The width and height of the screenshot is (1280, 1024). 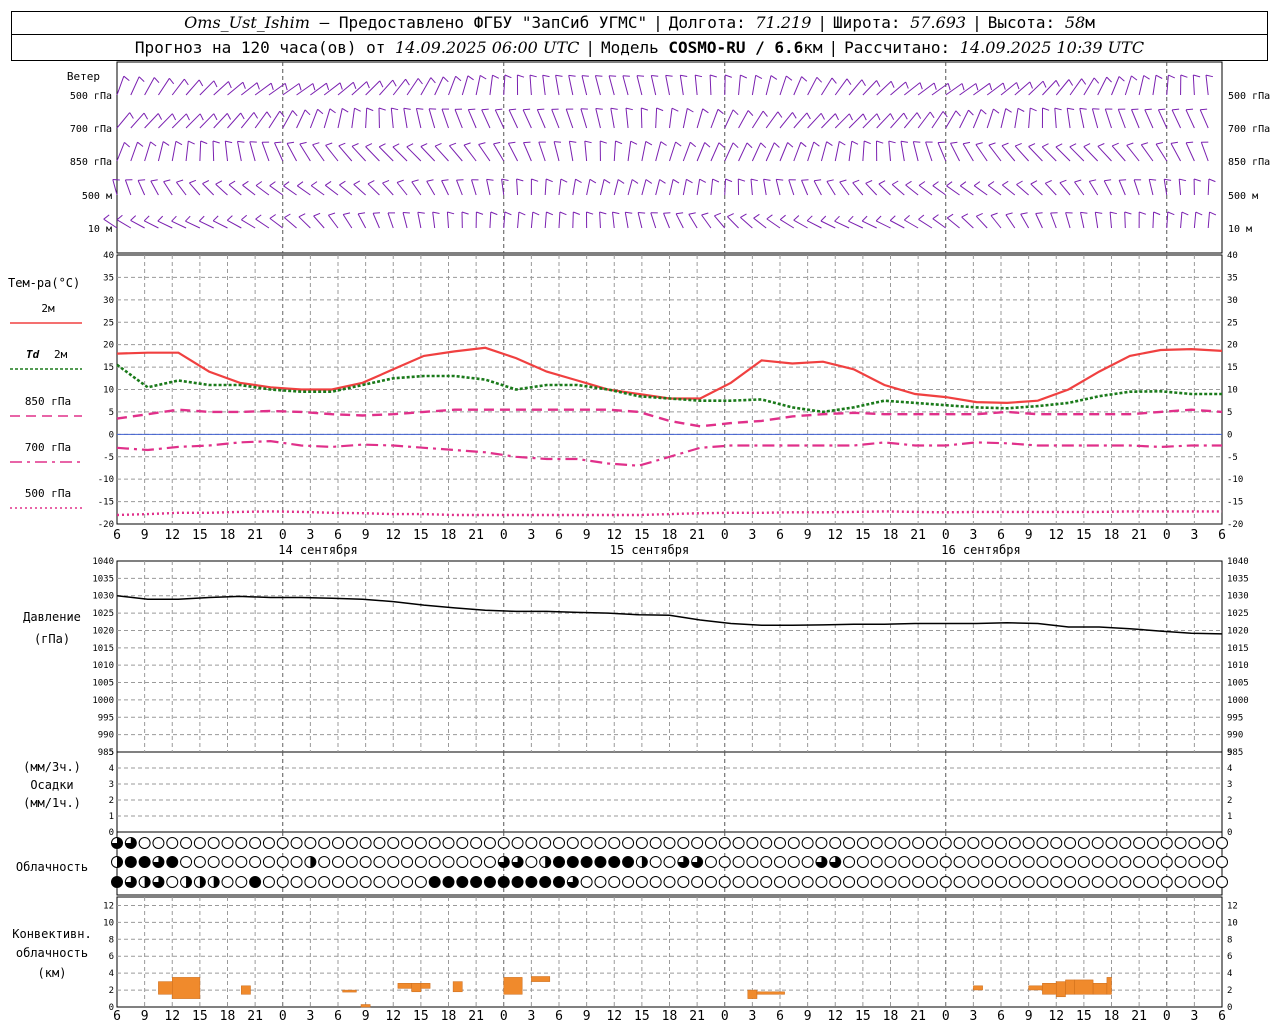 I want to click on pressure-series, so click(x=669, y=614).